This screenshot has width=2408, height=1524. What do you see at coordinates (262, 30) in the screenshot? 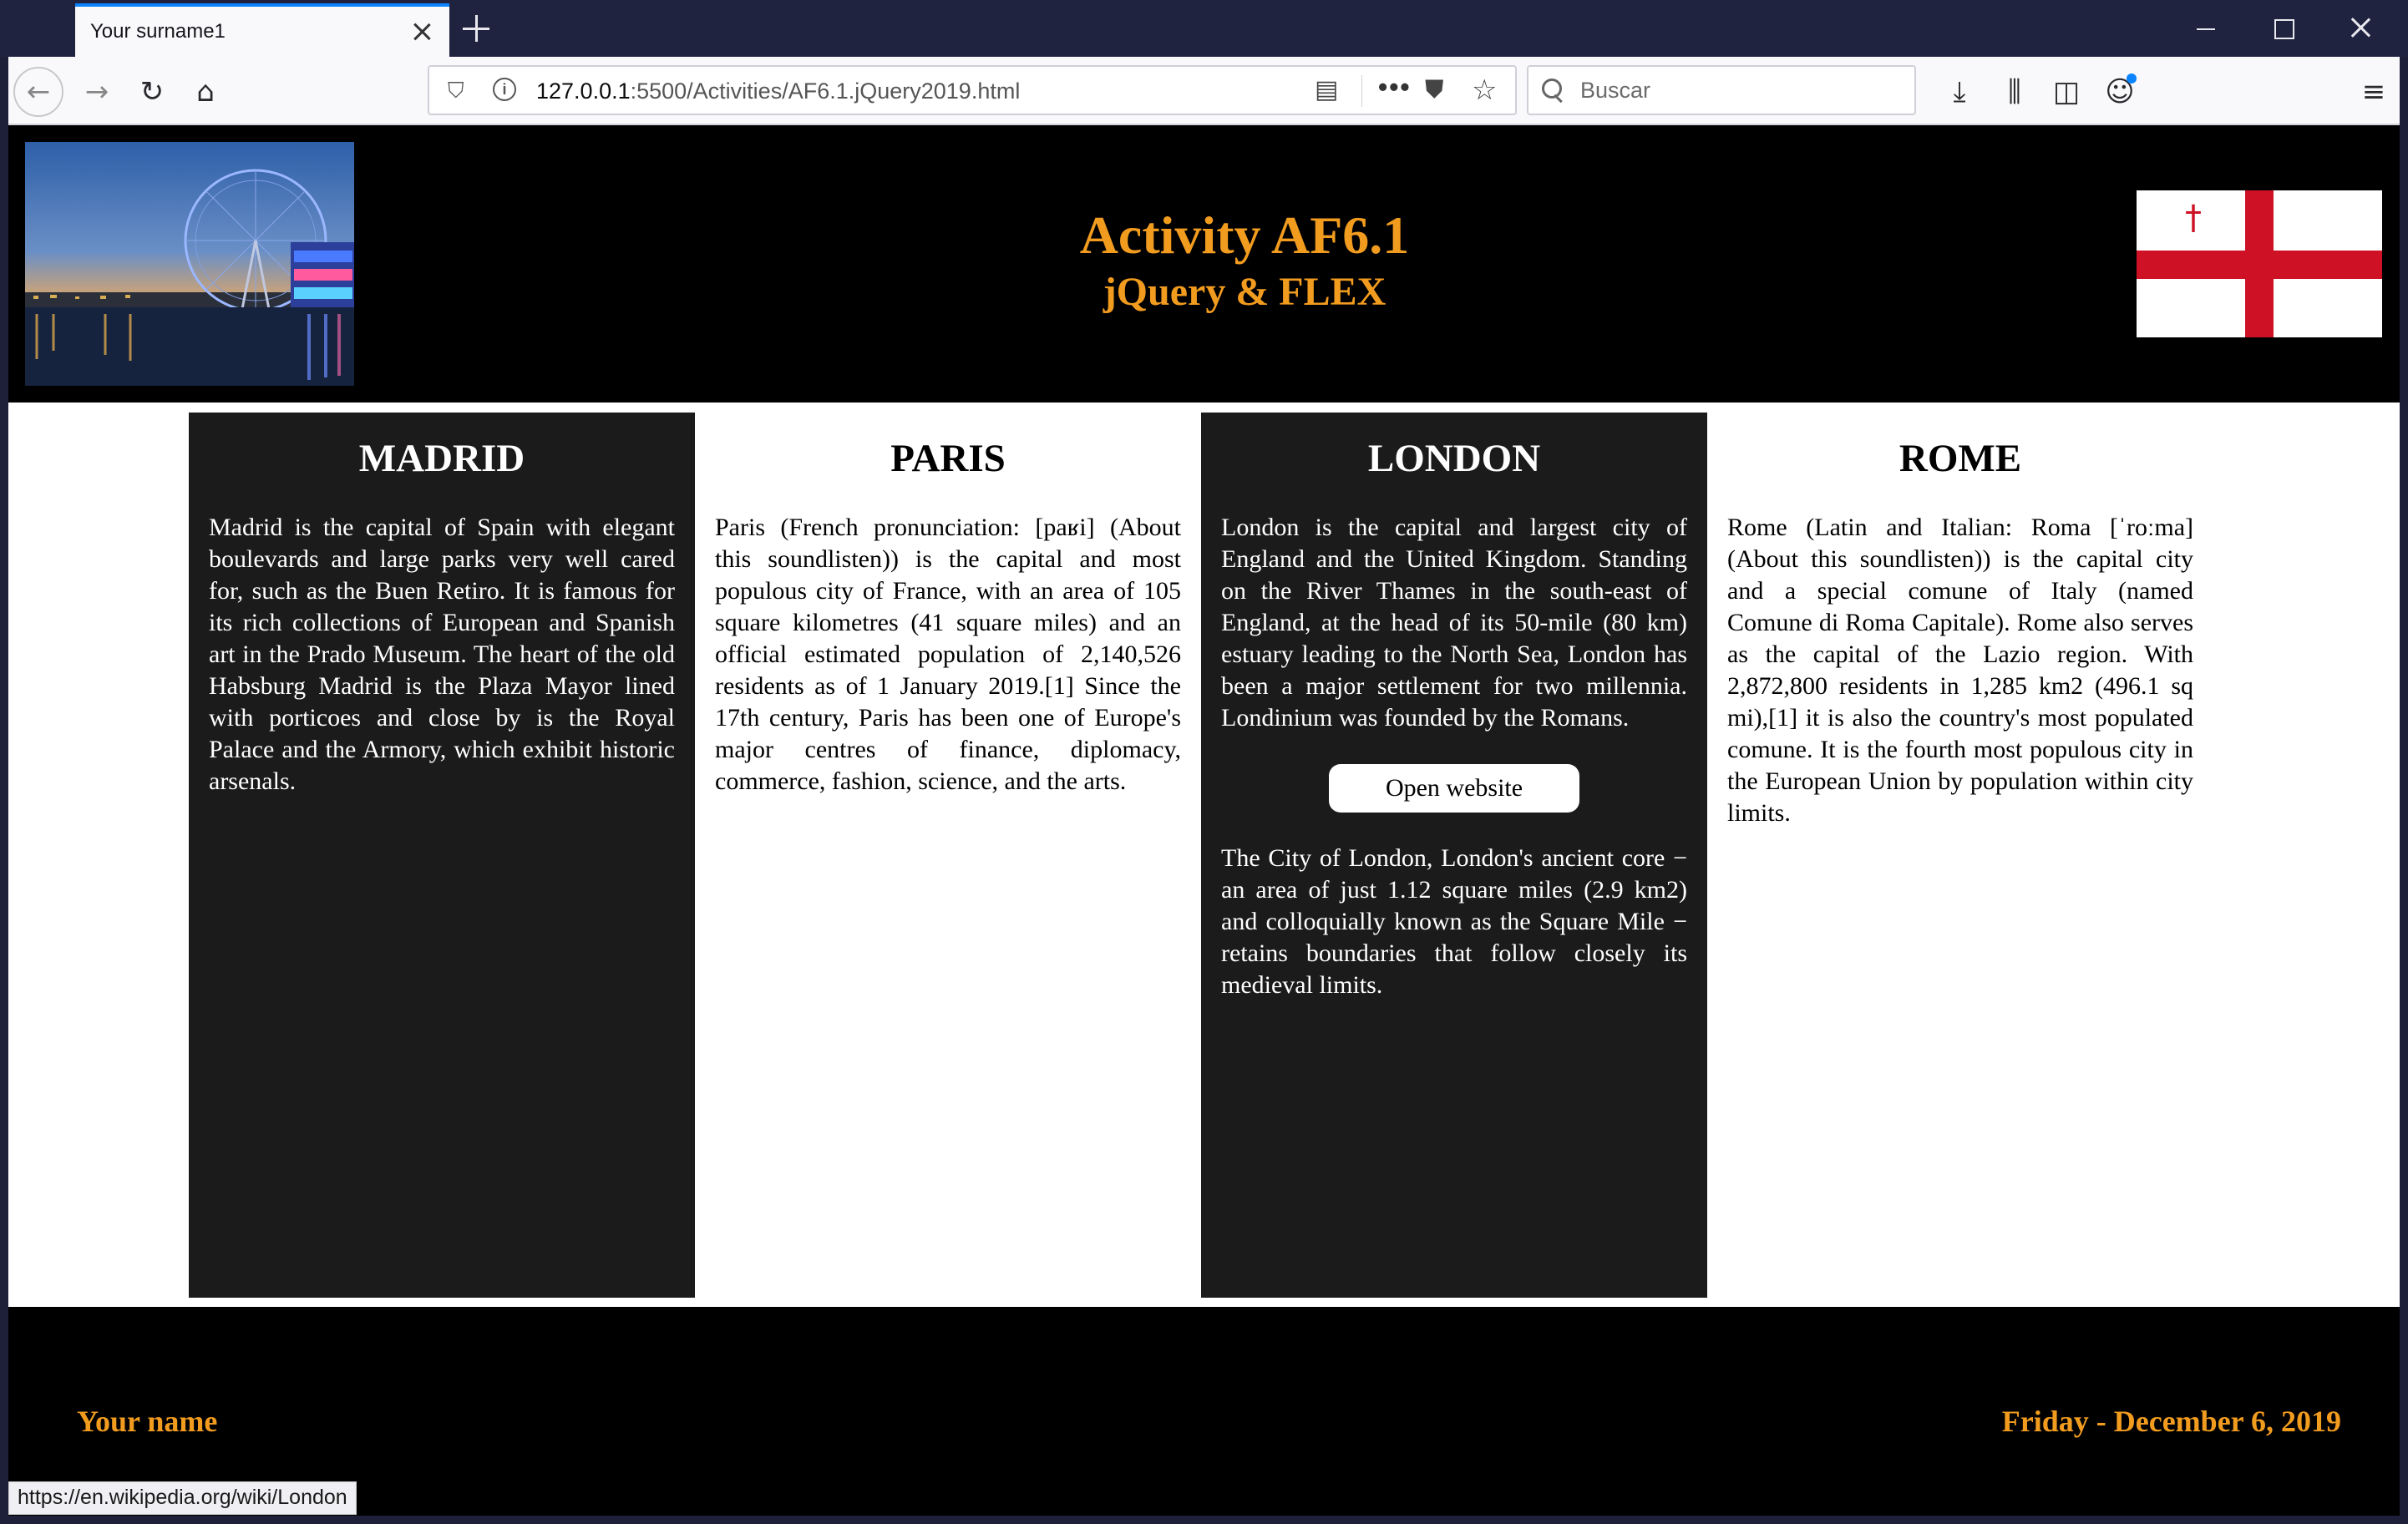
I see `browser-tab: Your surname1` at bounding box center [262, 30].